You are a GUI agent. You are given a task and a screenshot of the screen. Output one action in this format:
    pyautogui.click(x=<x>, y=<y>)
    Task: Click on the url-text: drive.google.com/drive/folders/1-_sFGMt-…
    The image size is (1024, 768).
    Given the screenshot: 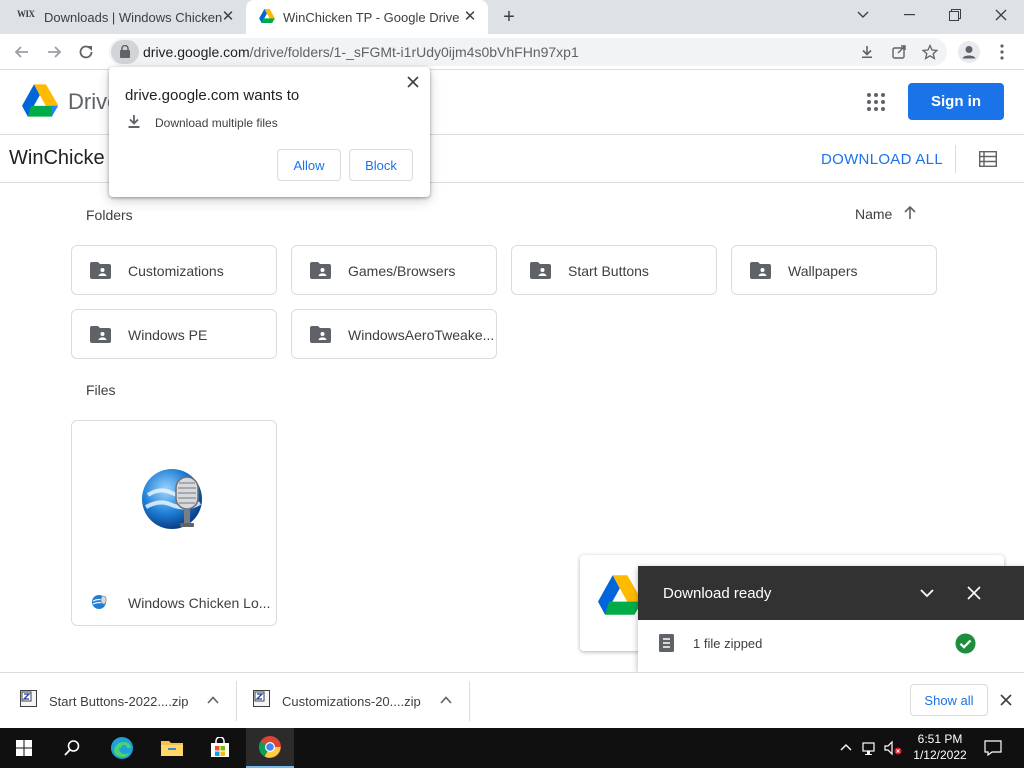 What is the action you would take?
    pyautogui.click(x=361, y=52)
    